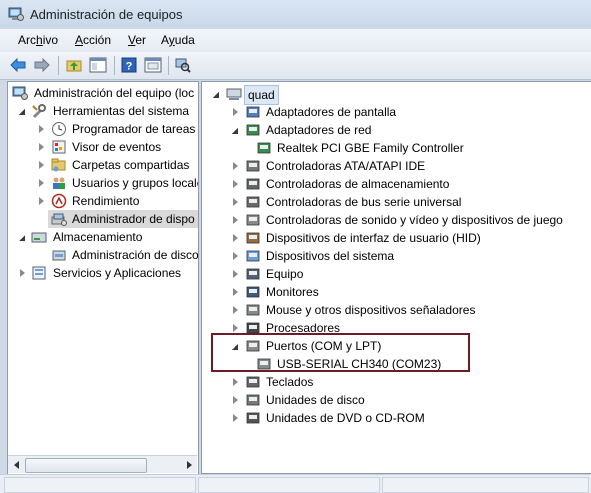  What do you see at coordinates (103, 165) in the screenshot?
I see `tree-item-shared-folders: Carpetas compartidas` at bounding box center [103, 165].